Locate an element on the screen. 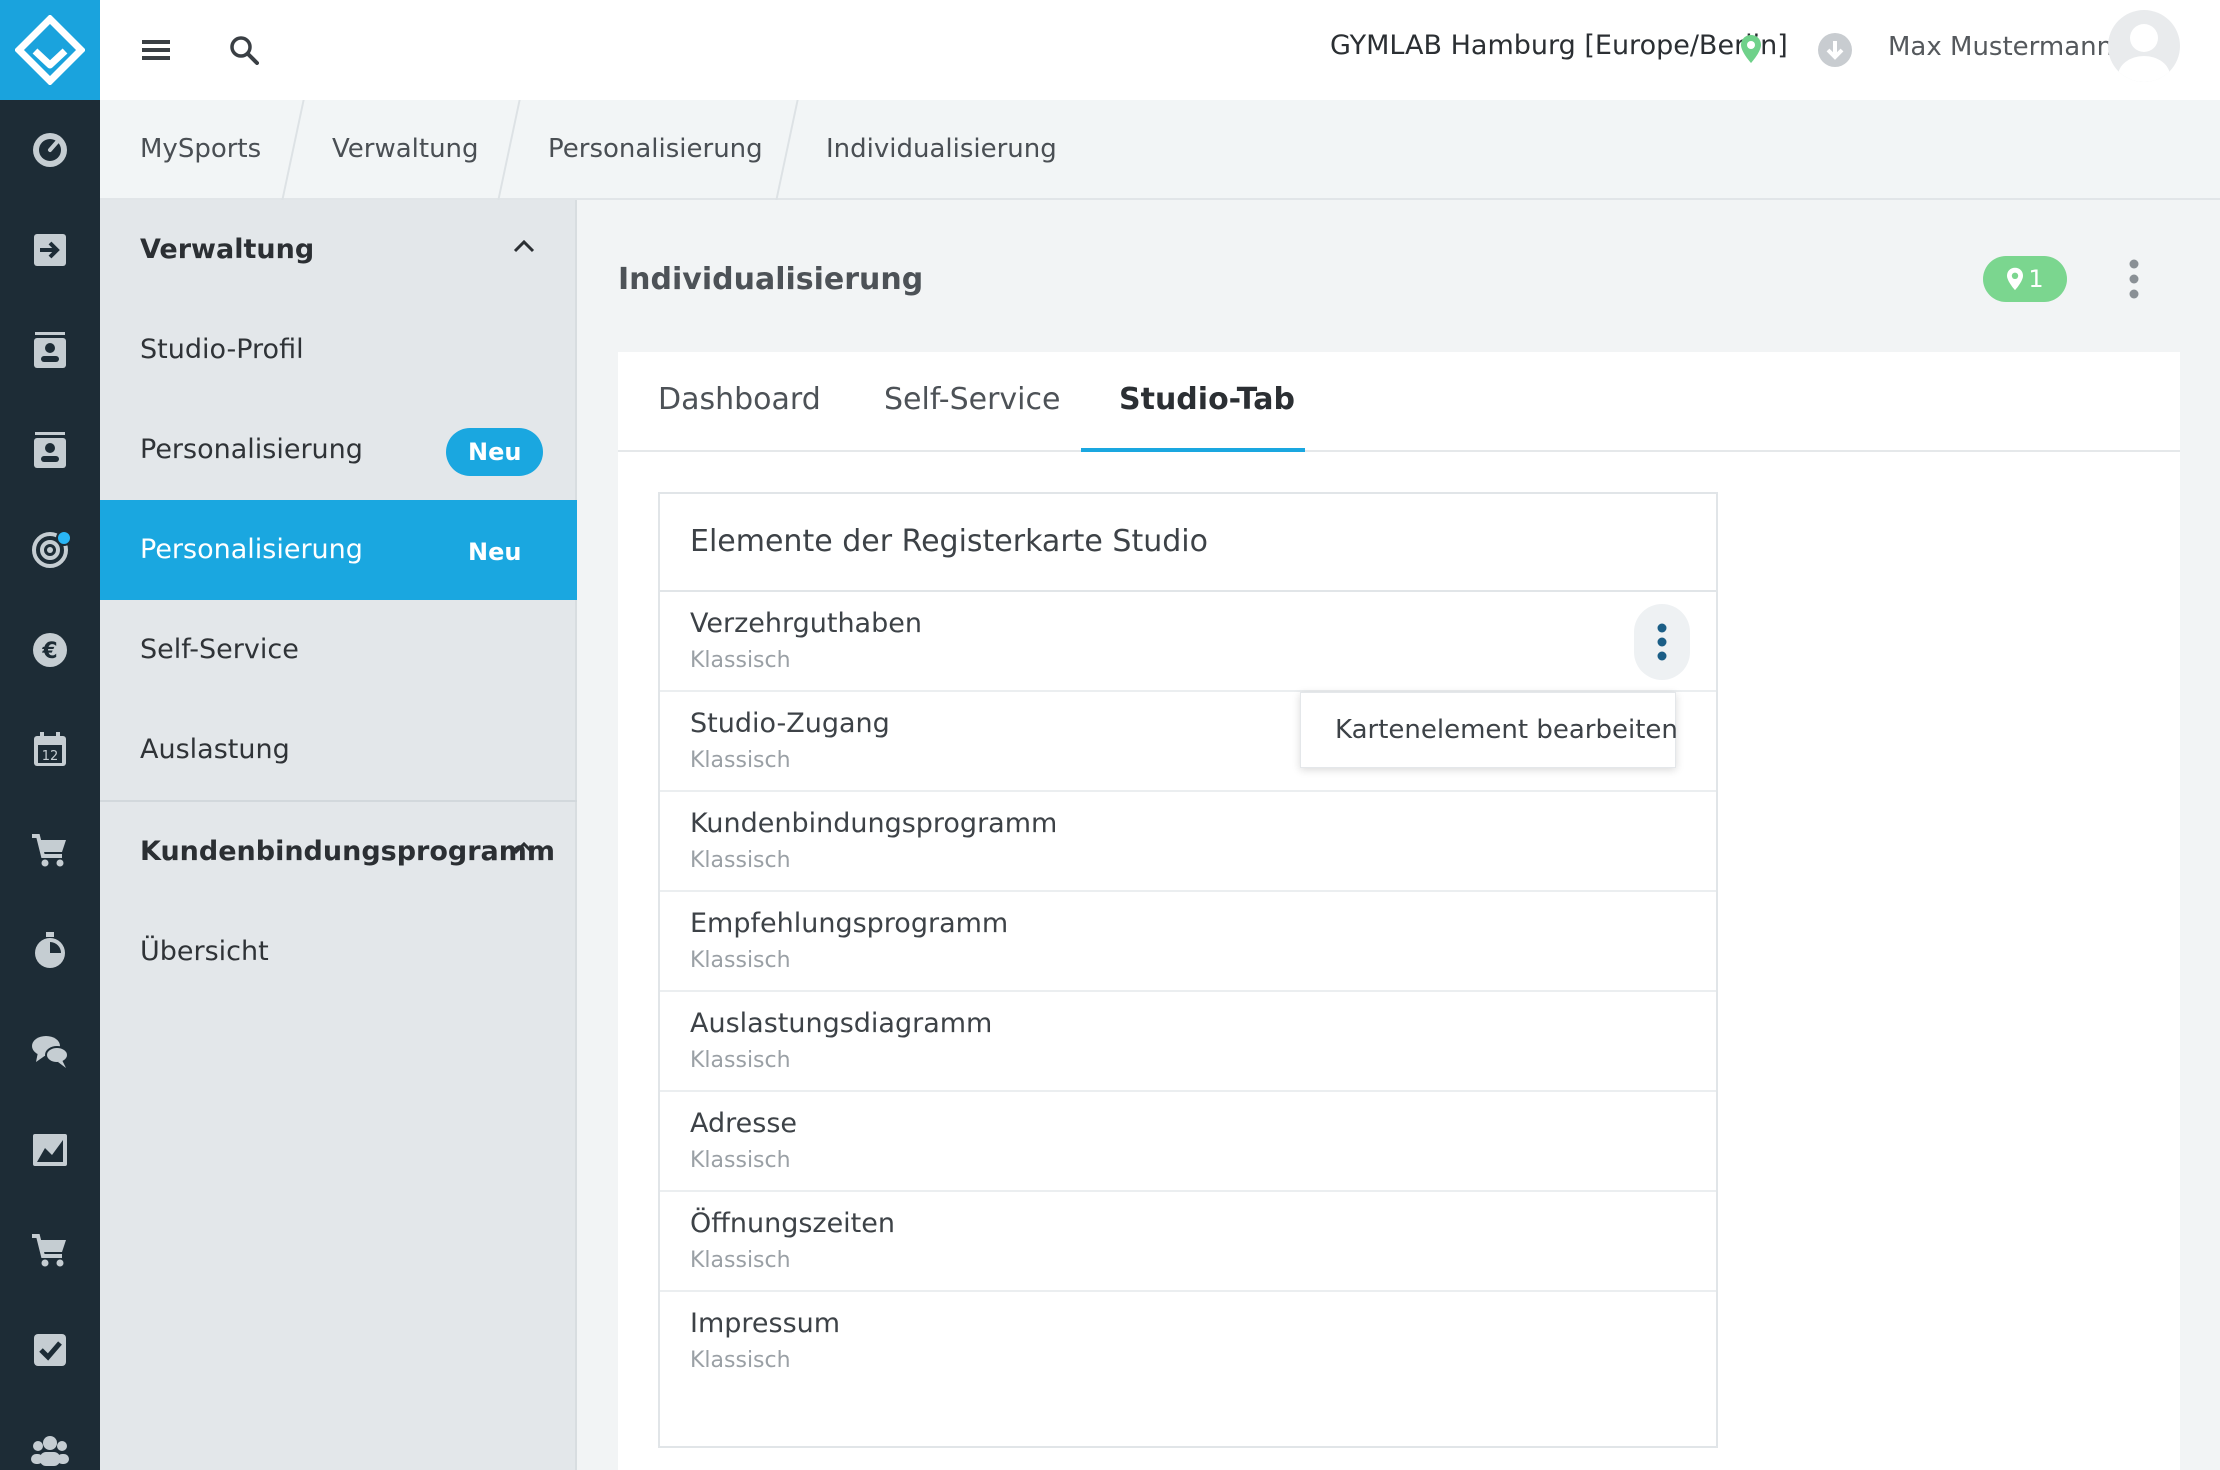 This screenshot has width=2220, height=1470. search-button is located at coordinates (244, 50).